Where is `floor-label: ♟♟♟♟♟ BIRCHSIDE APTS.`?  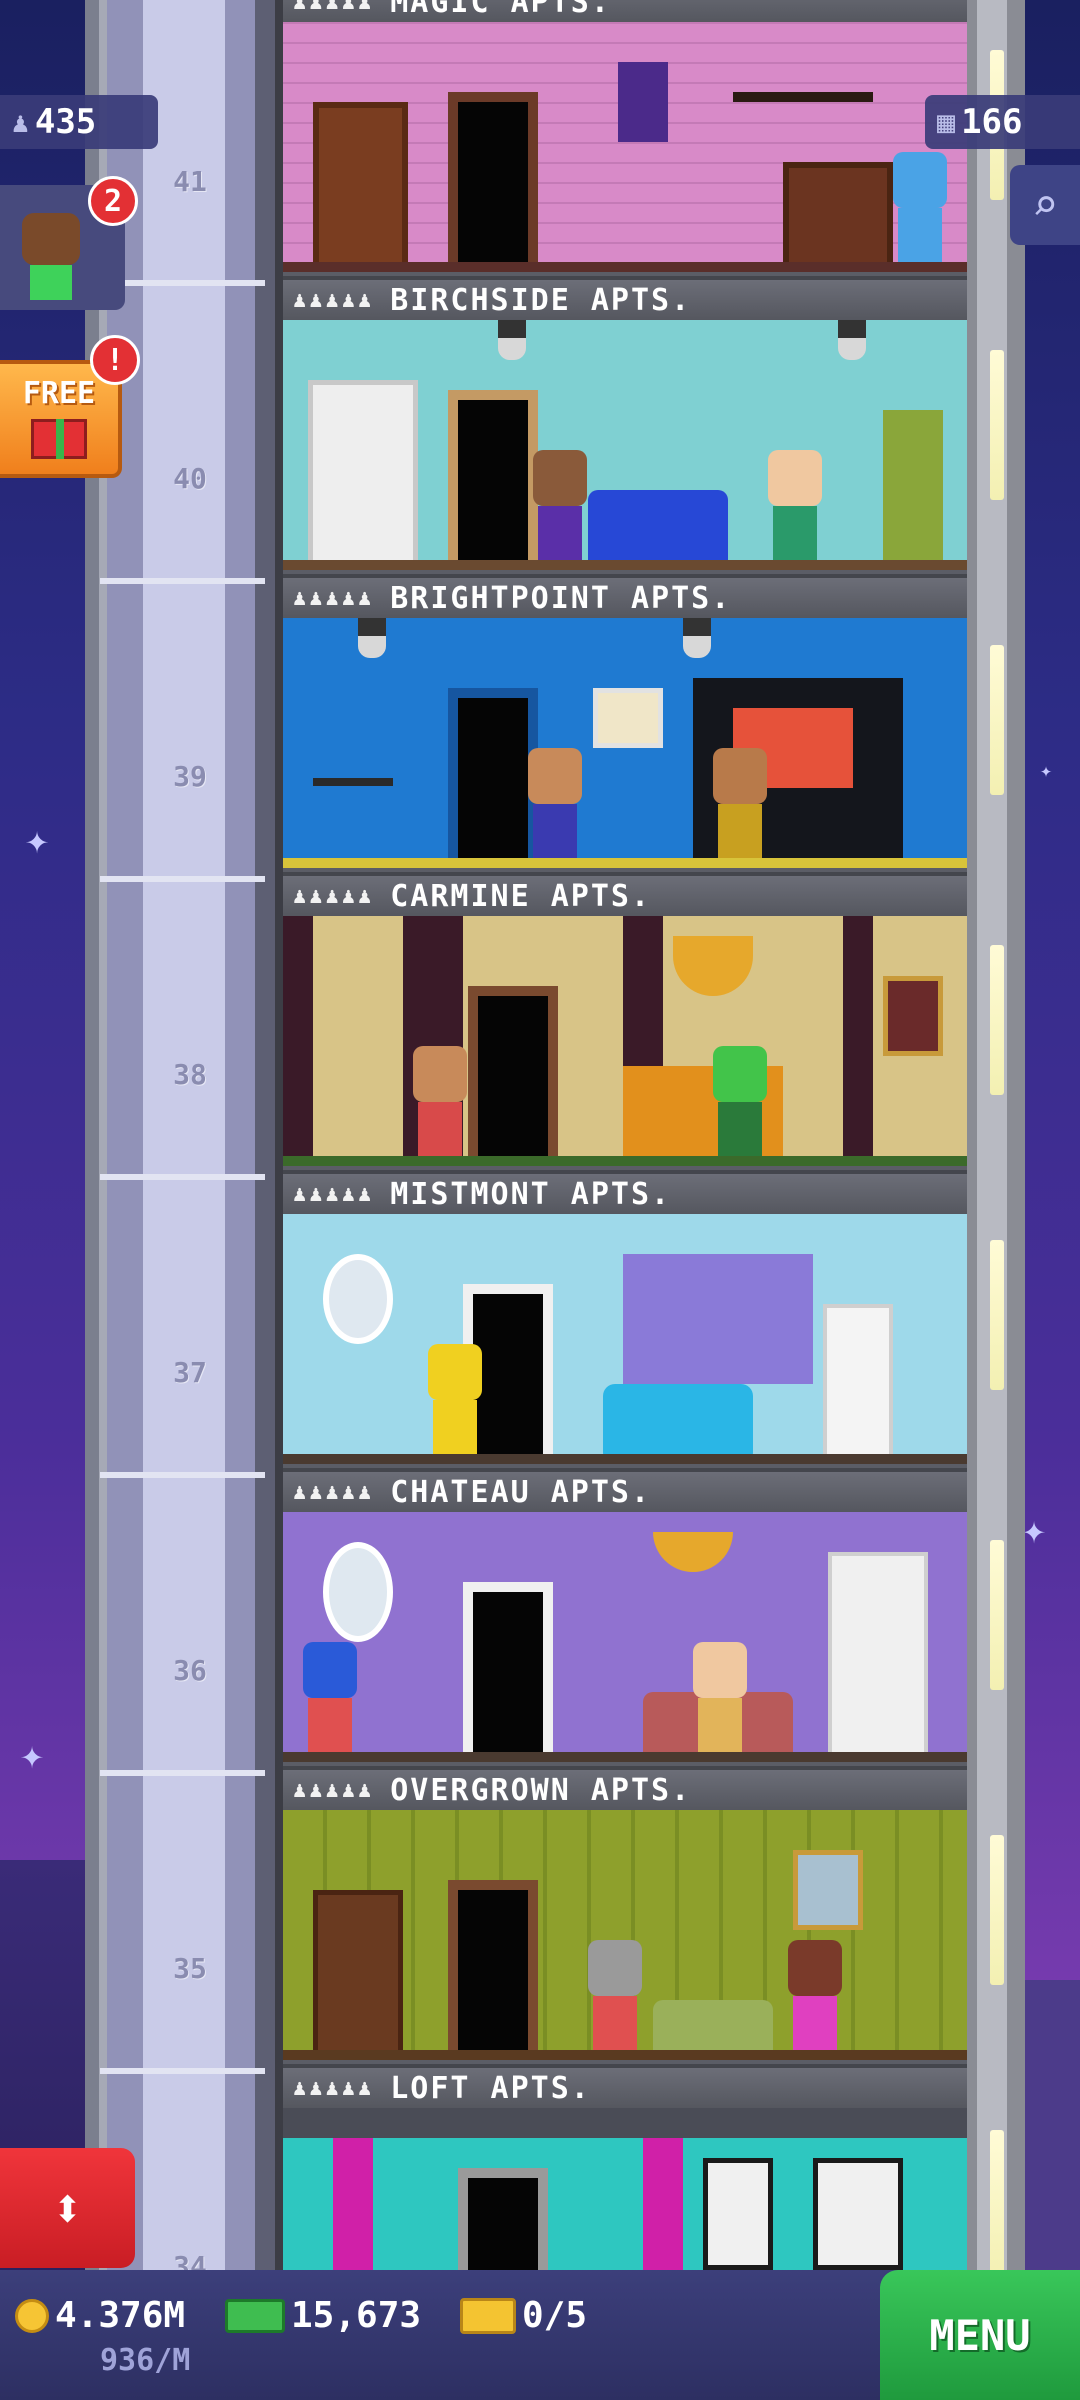
floor-label: ♟♟♟♟♟ BIRCHSIDE APTS. is located at coordinates (625, 298).